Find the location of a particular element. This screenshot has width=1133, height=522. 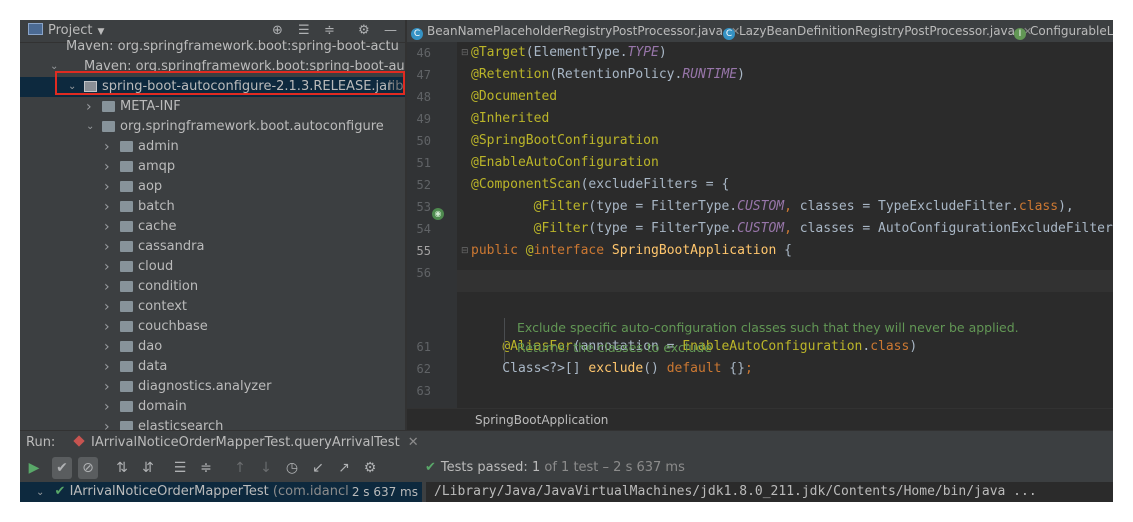

import-icon: ↙ is located at coordinates (318, 468).